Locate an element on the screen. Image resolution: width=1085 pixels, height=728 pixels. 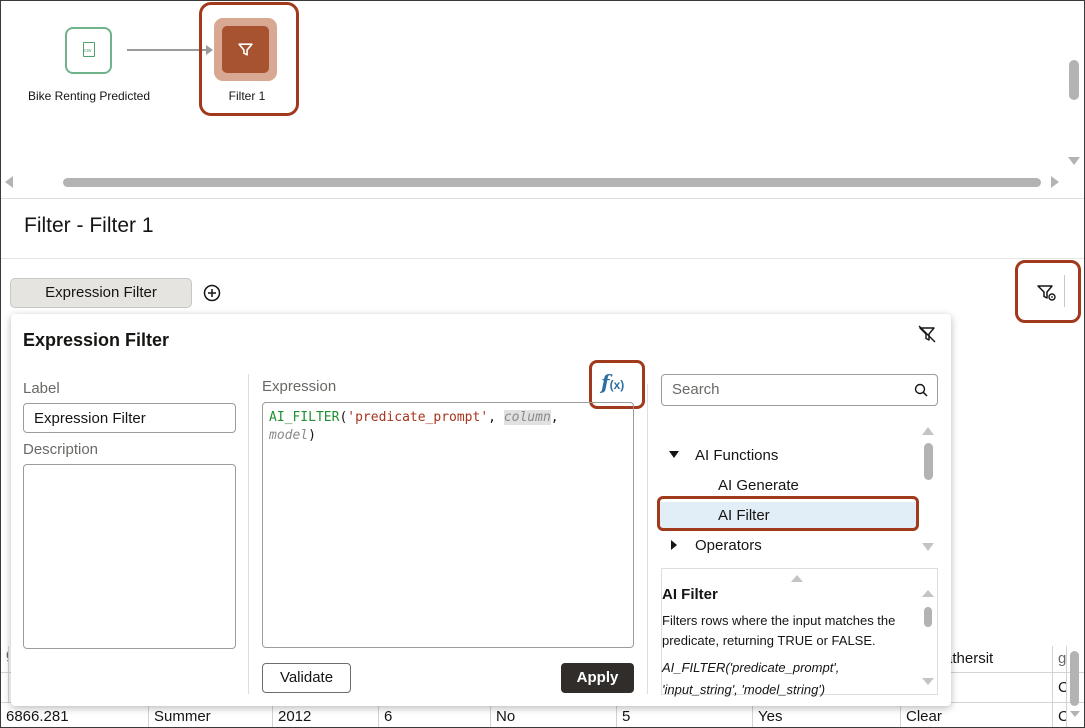
table-cell: Clear is located at coordinates (977, 715).